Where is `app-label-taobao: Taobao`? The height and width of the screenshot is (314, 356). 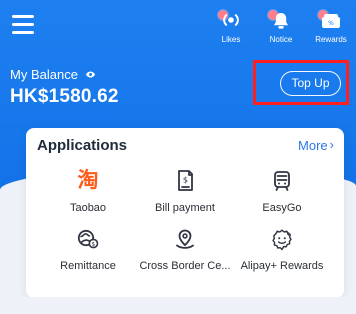 app-label-taobao: Taobao is located at coordinates (88, 208).